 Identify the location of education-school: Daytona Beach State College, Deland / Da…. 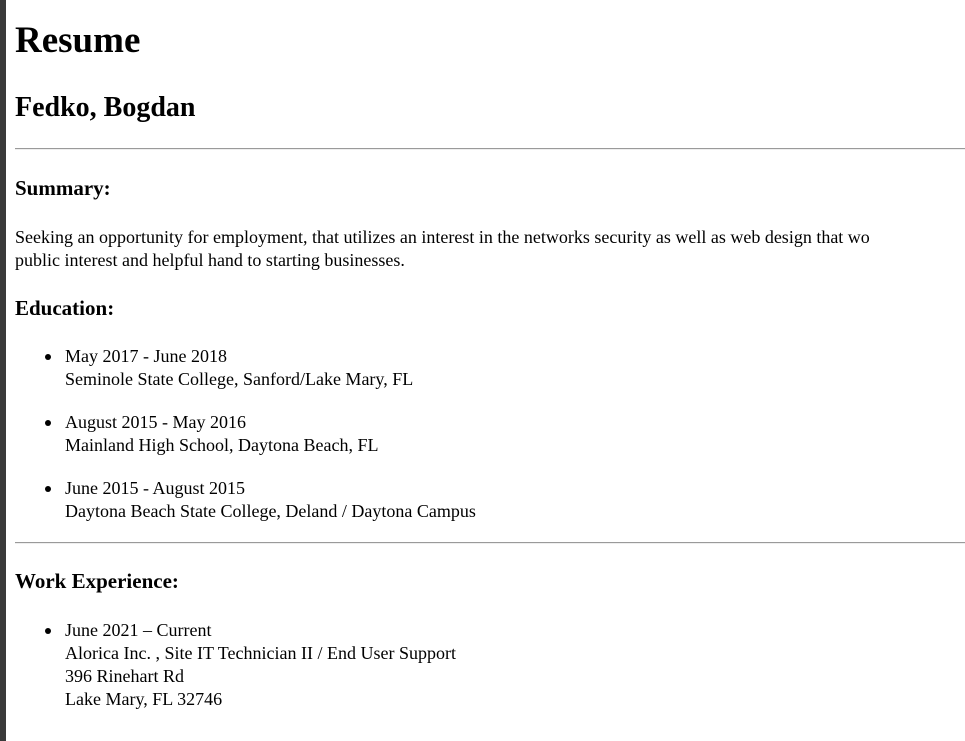
(270, 511).